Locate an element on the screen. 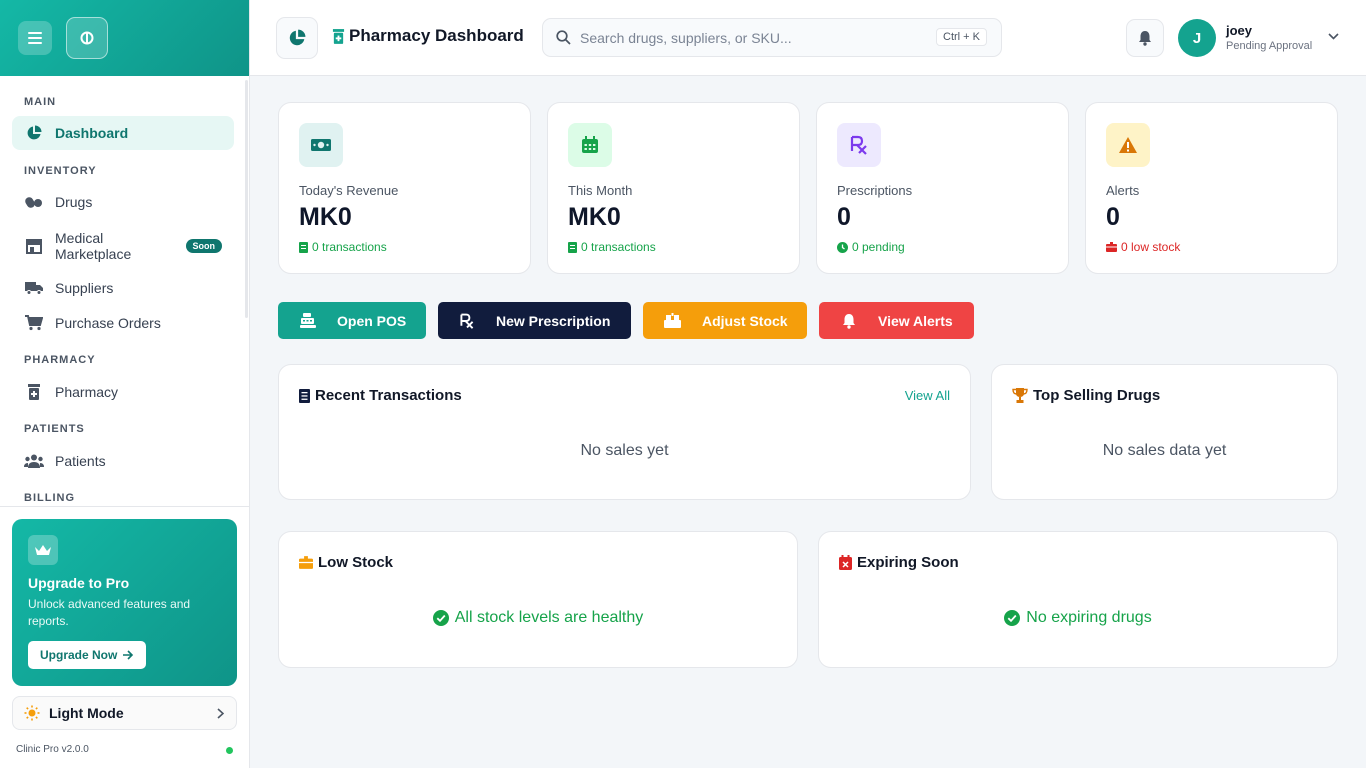 The image size is (1366, 768). stat-subtext-label: 0 low stock is located at coordinates (1151, 247).